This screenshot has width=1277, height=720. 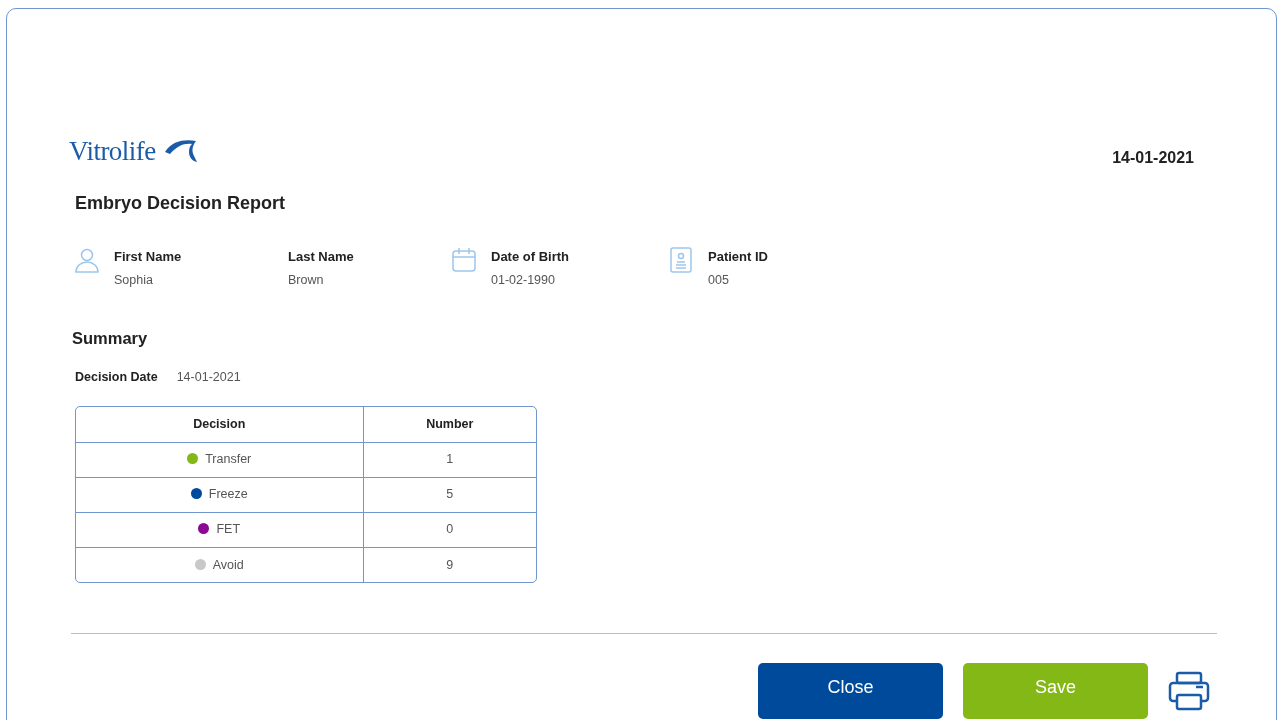 I want to click on table-cell: Avoid, so click(x=219, y=565).